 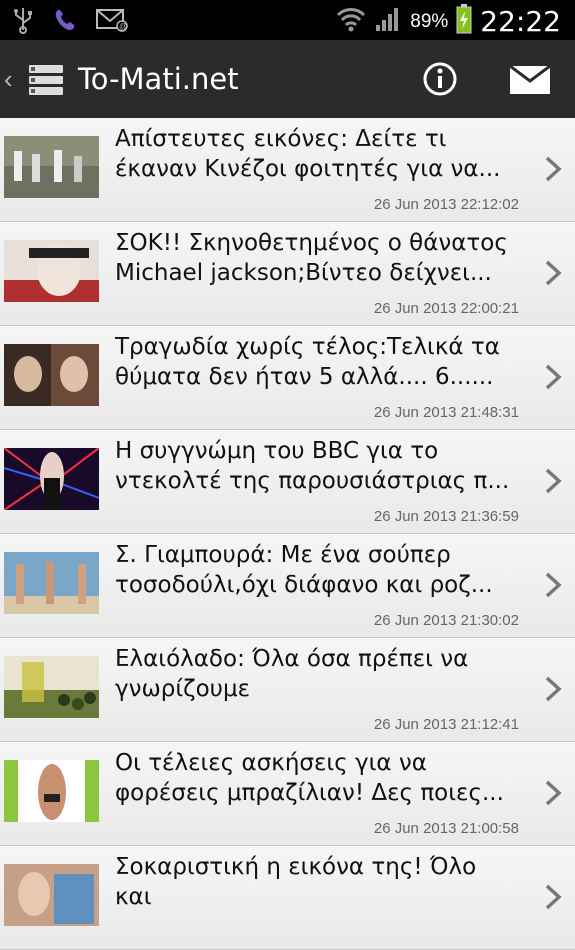 I want to click on app-title: To-Mati.net, so click(x=158, y=79).